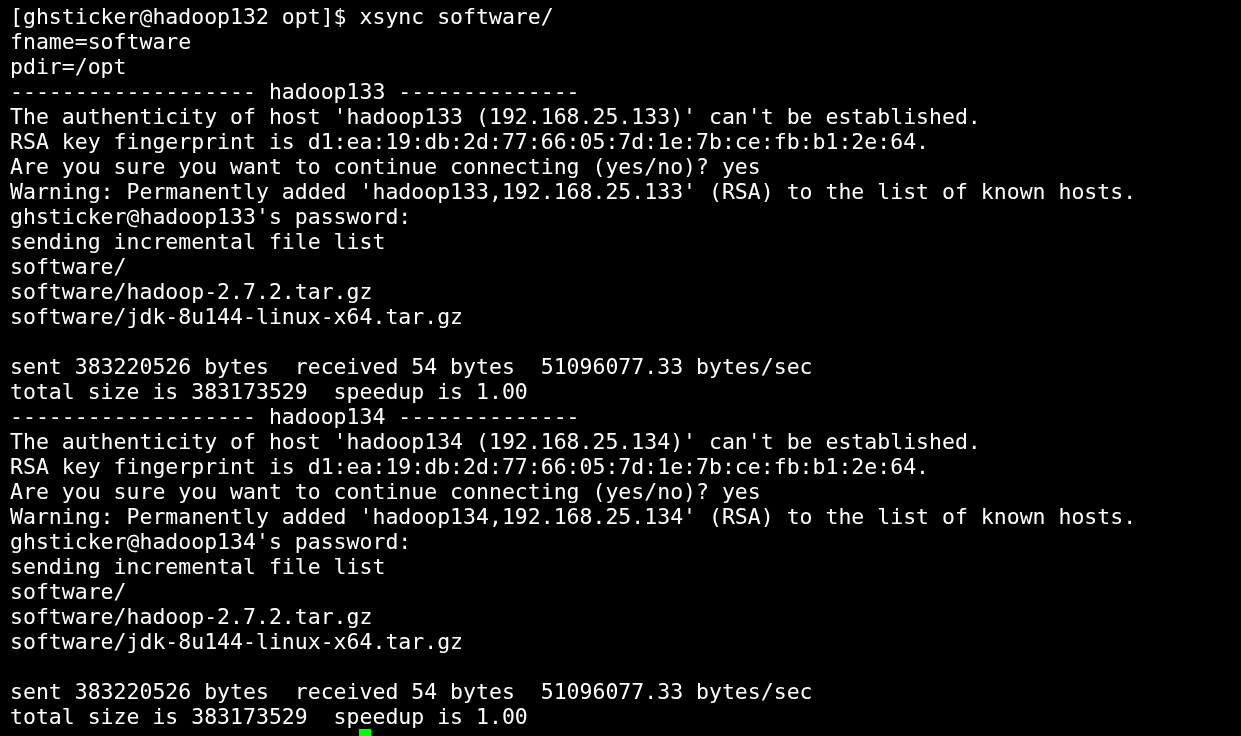 The width and height of the screenshot is (1241, 736). Describe the element at coordinates (68, 66) in the screenshot. I see `terminal-line: pdir=/opt` at that location.